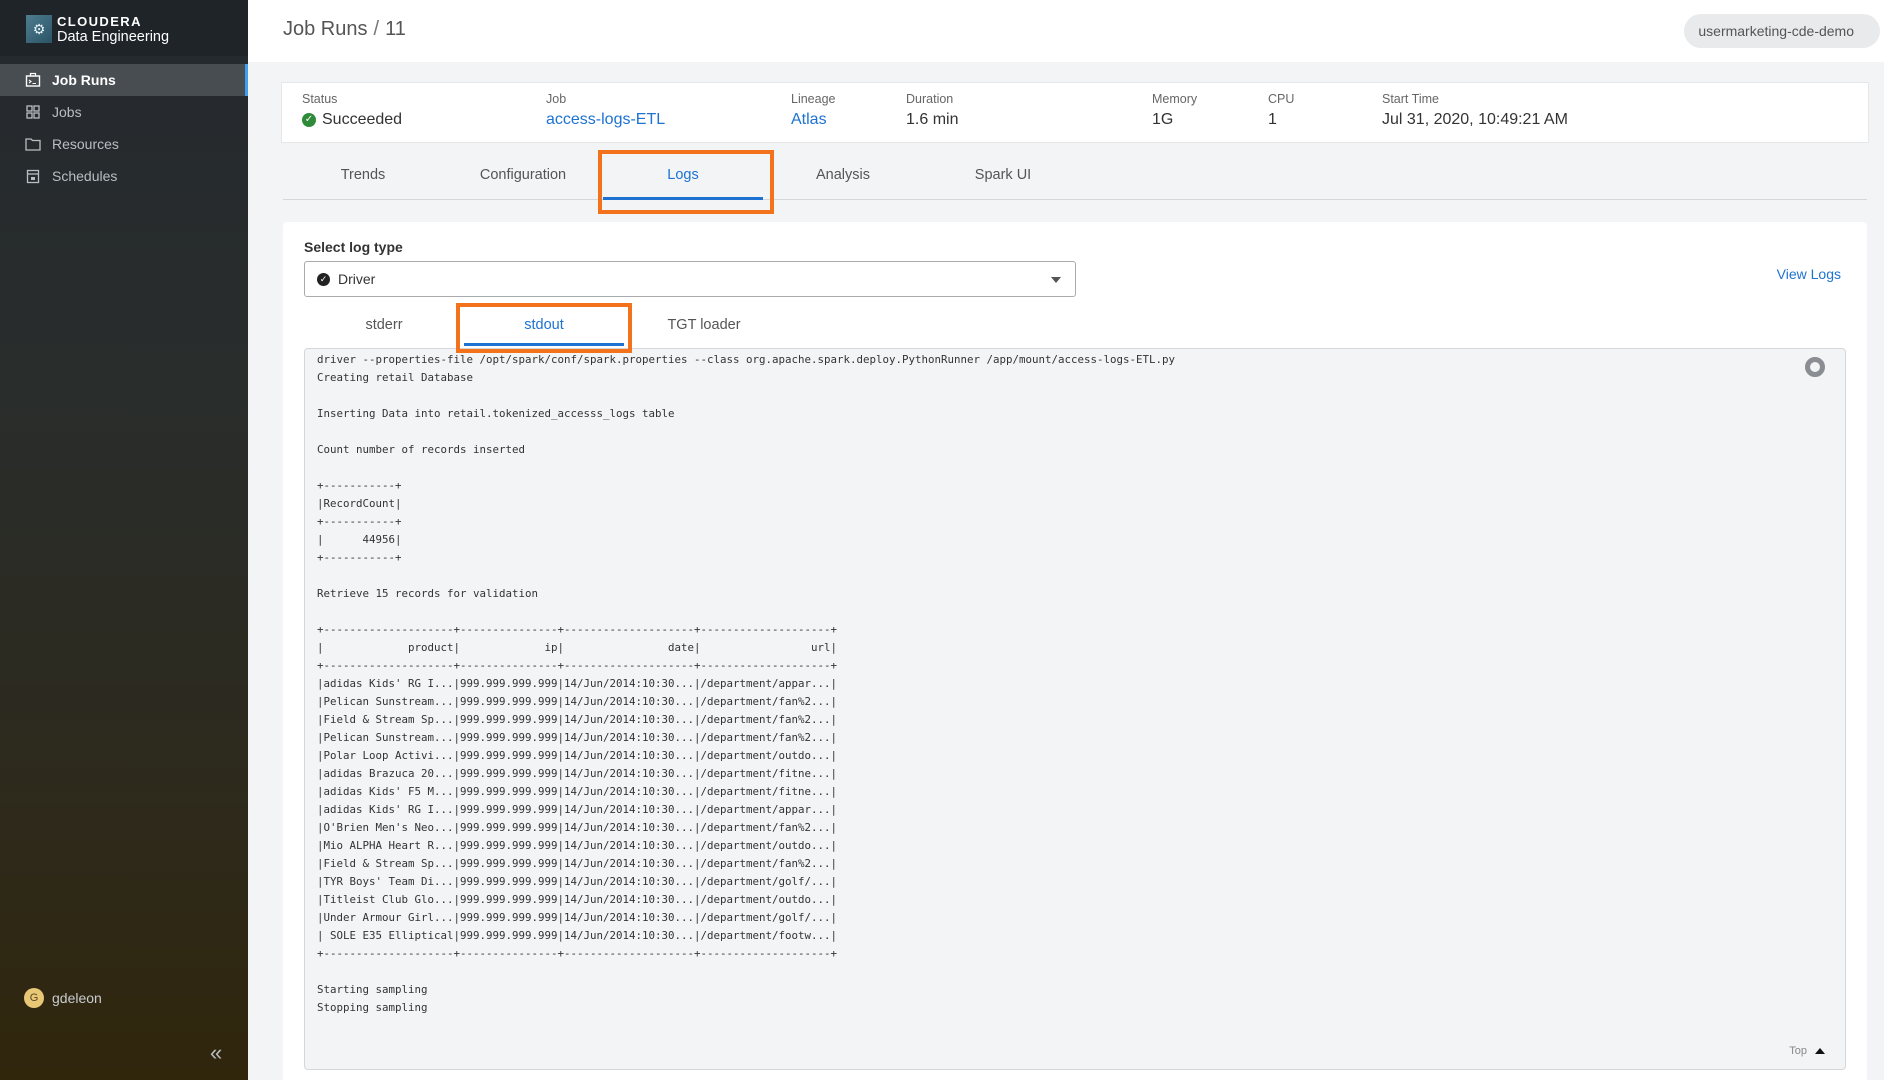 The height and width of the screenshot is (1080, 1884). I want to click on sidebar-item-schedules: Schedules, so click(124, 176).